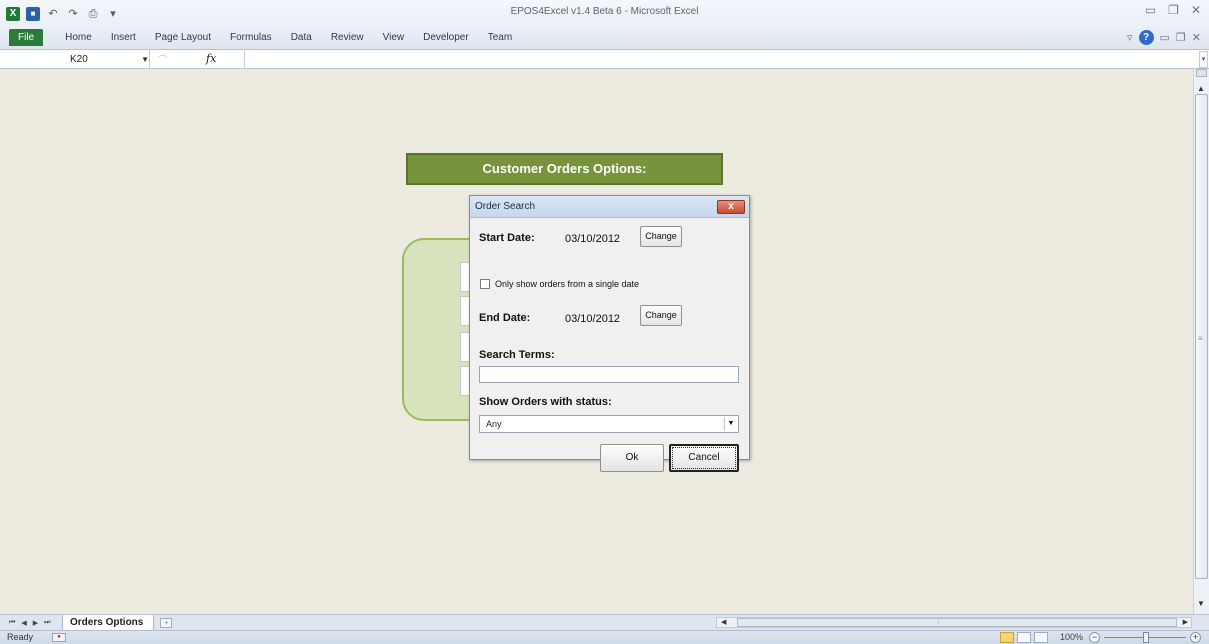  Describe the element at coordinates (609, 424) in the screenshot. I see `status-select: Any ▼` at that location.